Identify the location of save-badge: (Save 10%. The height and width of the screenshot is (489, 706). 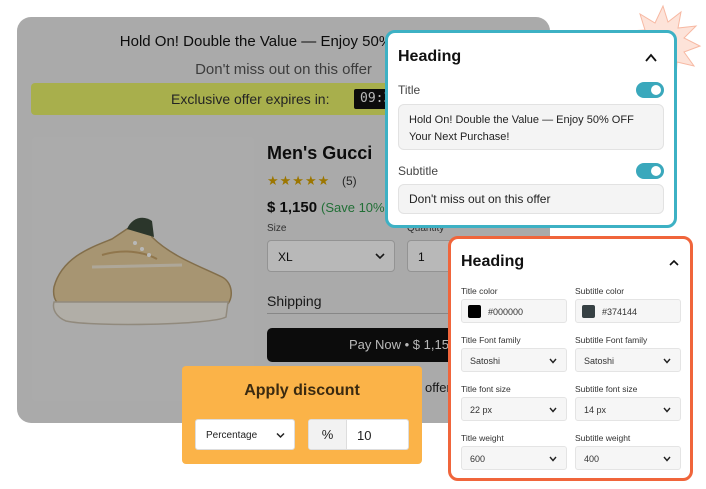
(353, 207).